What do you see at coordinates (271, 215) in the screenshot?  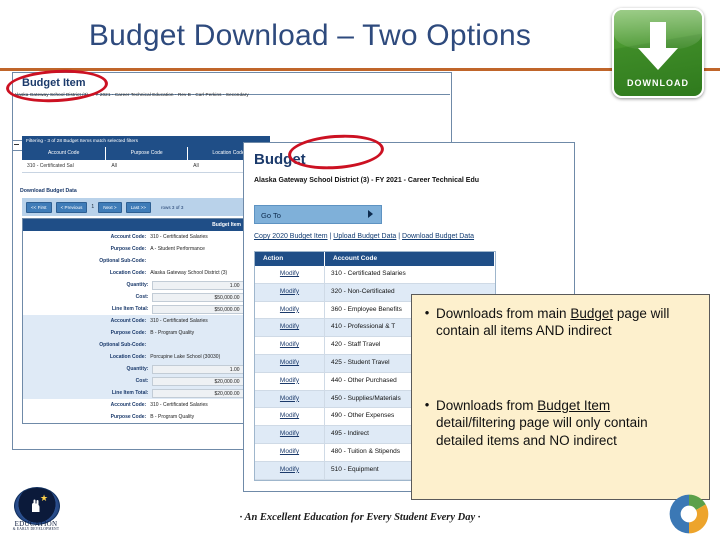 I see `go-to-label: Go To` at bounding box center [271, 215].